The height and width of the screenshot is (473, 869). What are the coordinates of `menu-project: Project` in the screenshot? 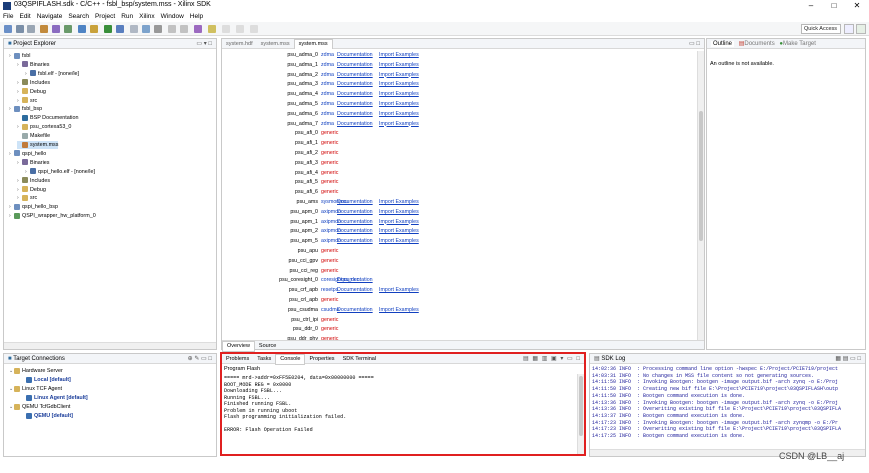 It's located at (105, 17).